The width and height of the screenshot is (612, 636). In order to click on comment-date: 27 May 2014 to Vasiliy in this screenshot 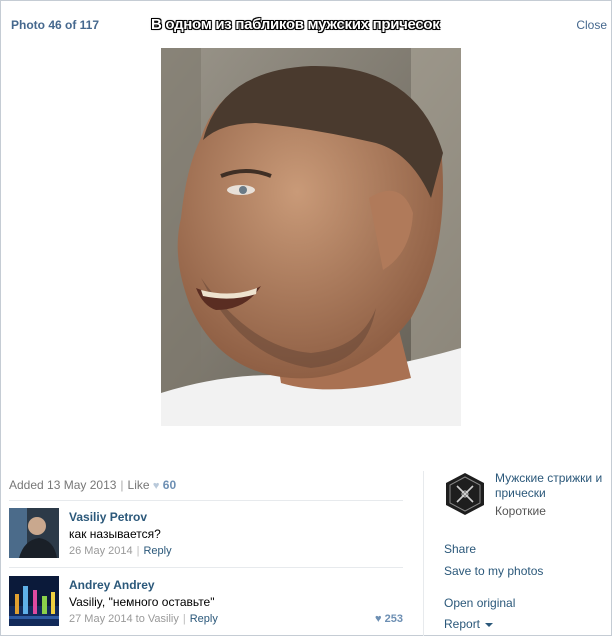, I will do `click(124, 619)`.